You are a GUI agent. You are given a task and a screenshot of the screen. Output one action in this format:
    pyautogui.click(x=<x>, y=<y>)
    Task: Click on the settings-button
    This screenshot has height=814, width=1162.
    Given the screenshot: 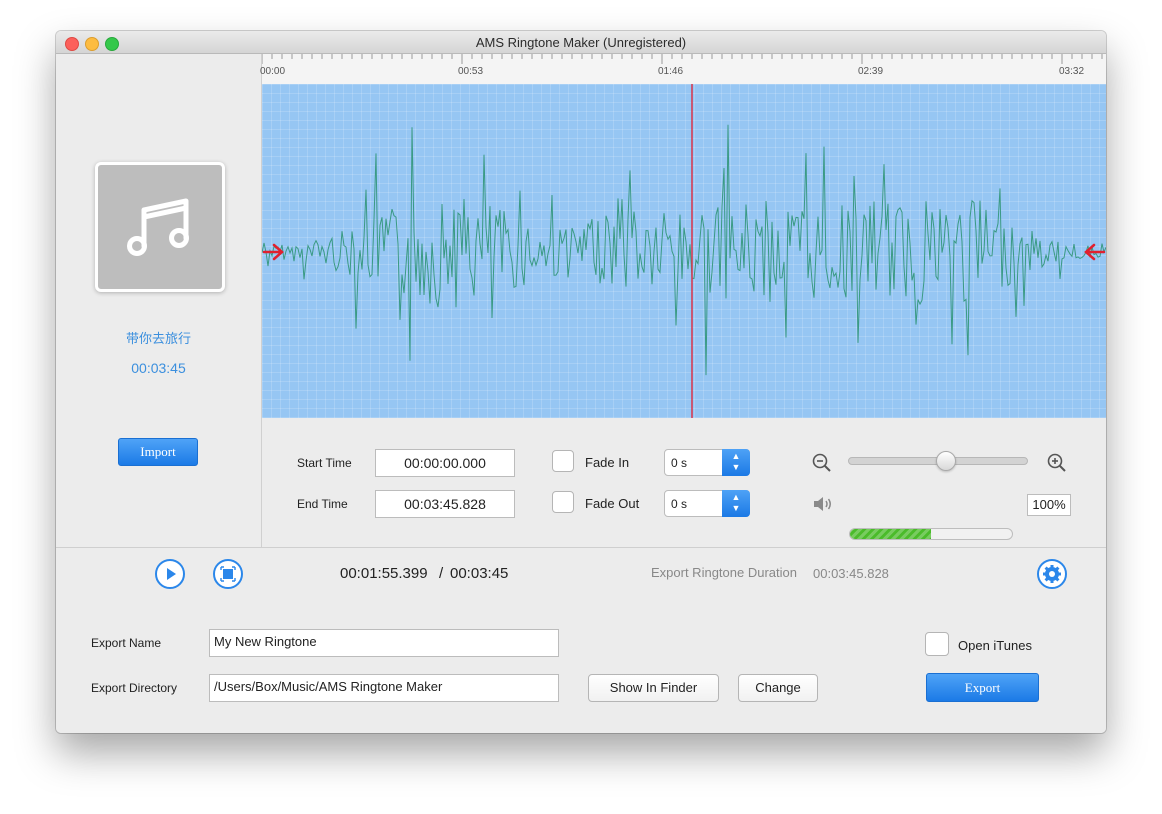 What is the action you would take?
    pyautogui.click(x=1052, y=574)
    